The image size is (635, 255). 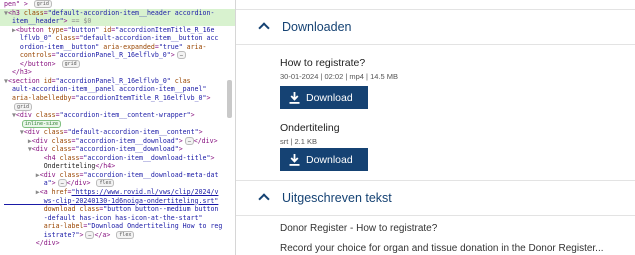 What do you see at coordinates (359, 228) in the screenshot?
I see `transcript-heading: Donor Register - How to registrate?` at bounding box center [359, 228].